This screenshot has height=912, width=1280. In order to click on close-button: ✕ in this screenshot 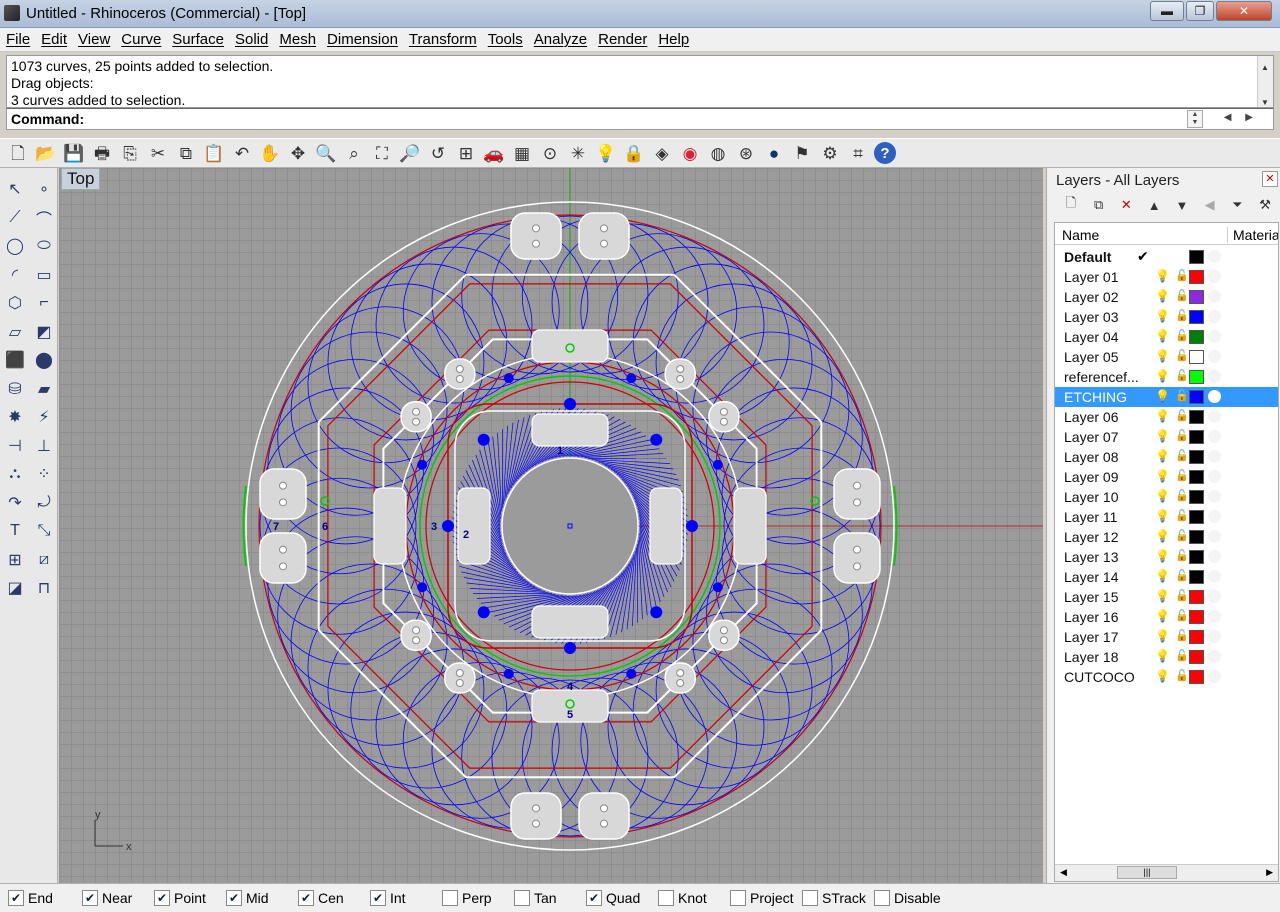, I will do `click(1244, 11)`.